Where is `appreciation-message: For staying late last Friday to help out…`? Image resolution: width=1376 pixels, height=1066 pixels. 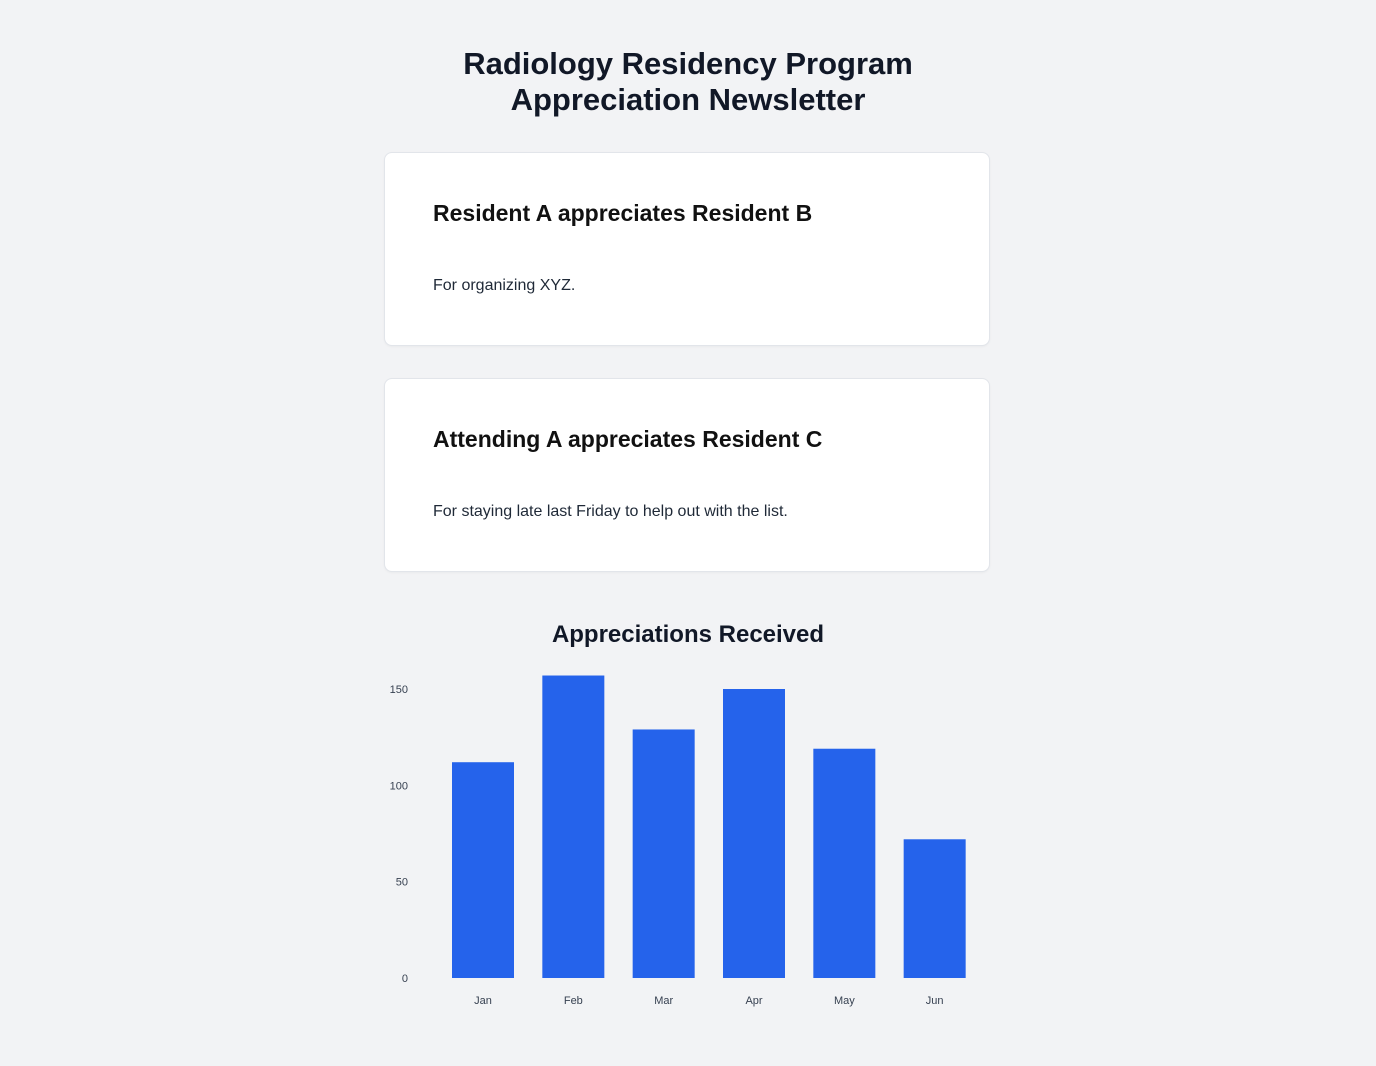
appreciation-message: For staying late last Friday to help out… is located at coordinates (610, 511).